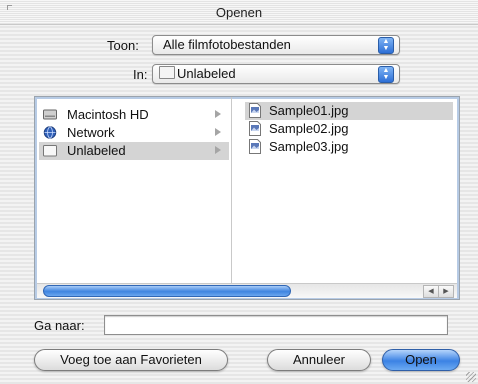 The width and height of the screenshot is (478, 384). Describe the element at coordinates (108, 114) in the screenshot. I see `volume-label: Macintosh HD` at that location.